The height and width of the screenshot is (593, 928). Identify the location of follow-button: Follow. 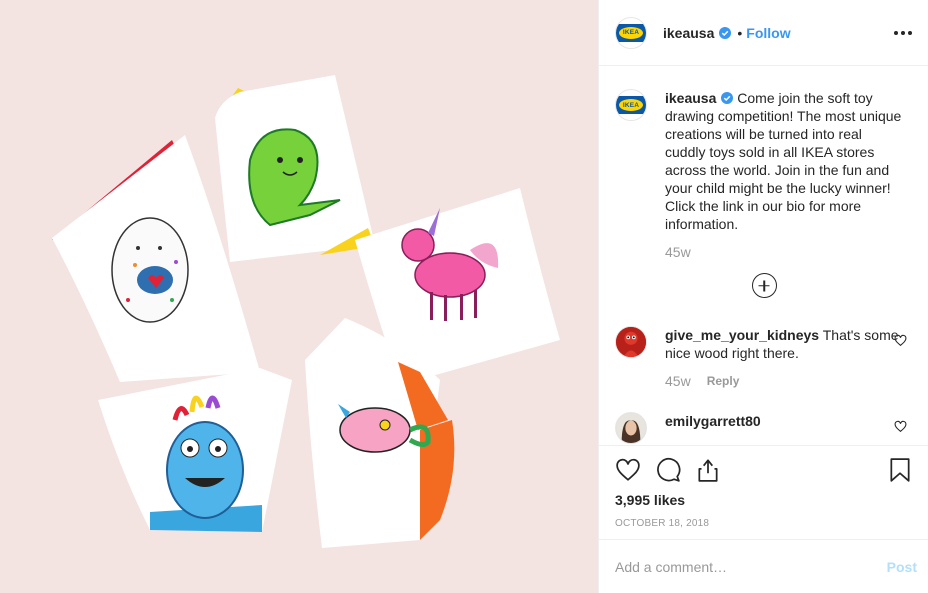
(768, 33).